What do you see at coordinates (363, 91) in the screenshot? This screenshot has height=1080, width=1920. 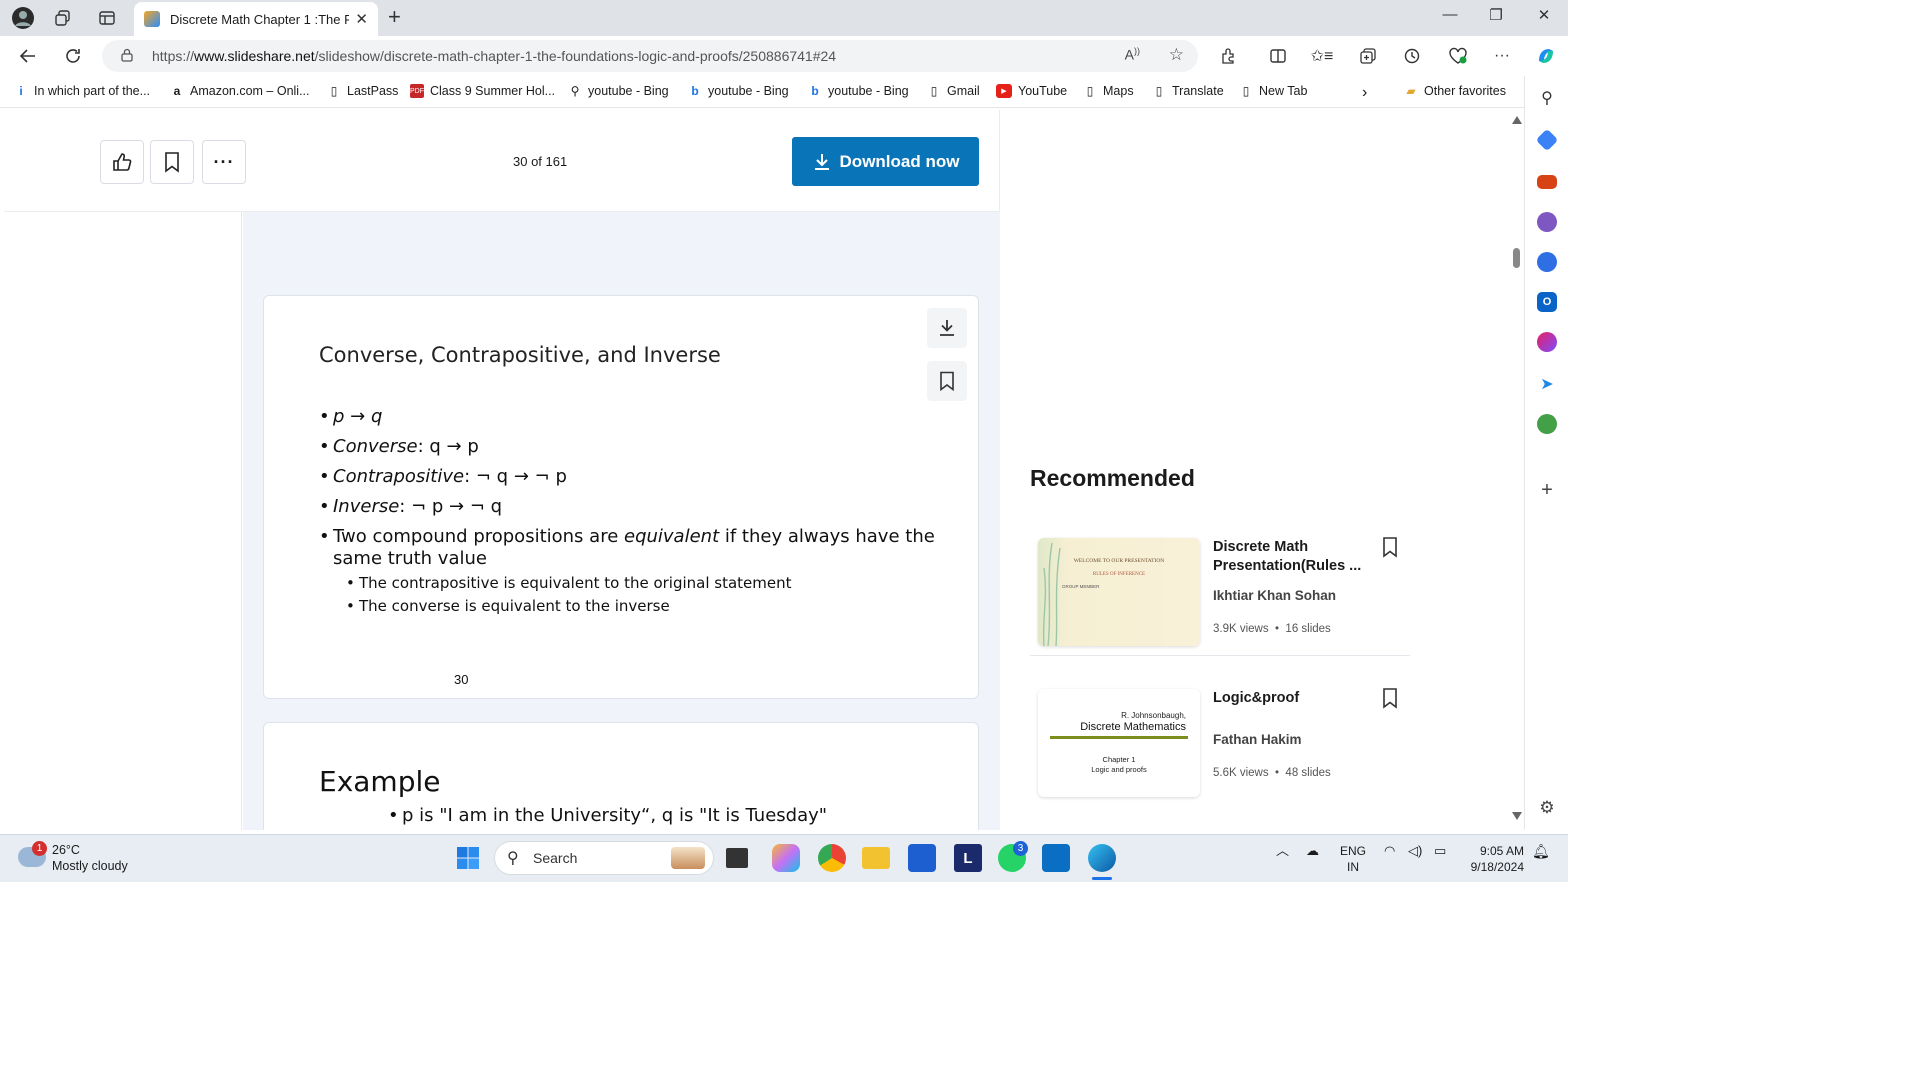 I see `favorite-item-3: ▯ LastPass` at bounding box center [363, 91].